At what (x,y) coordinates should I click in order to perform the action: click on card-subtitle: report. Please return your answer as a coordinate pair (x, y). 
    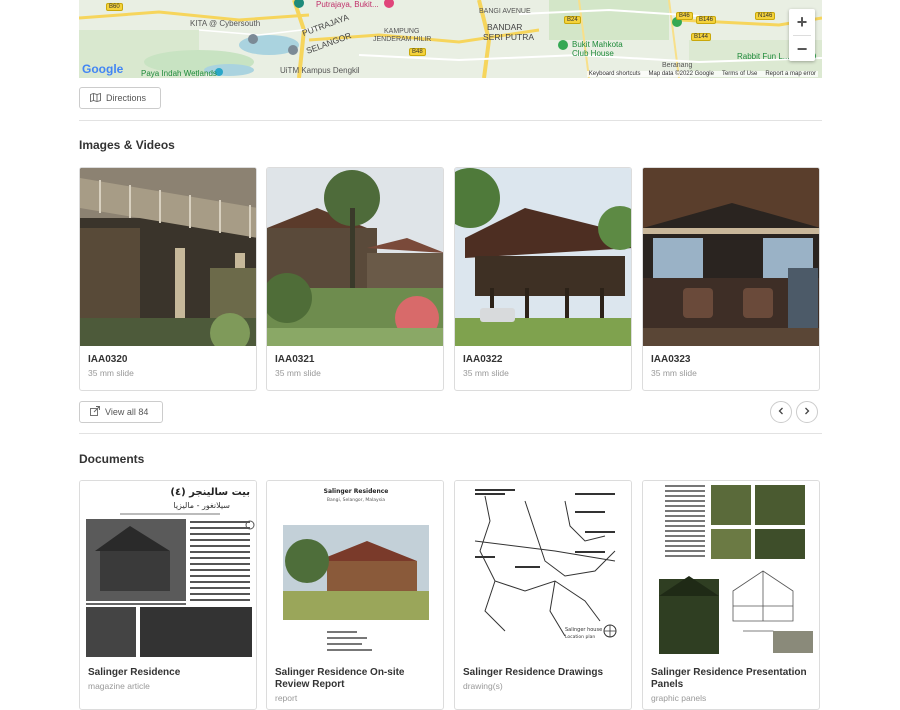
    Looking at the image, I should click on (286, 698).